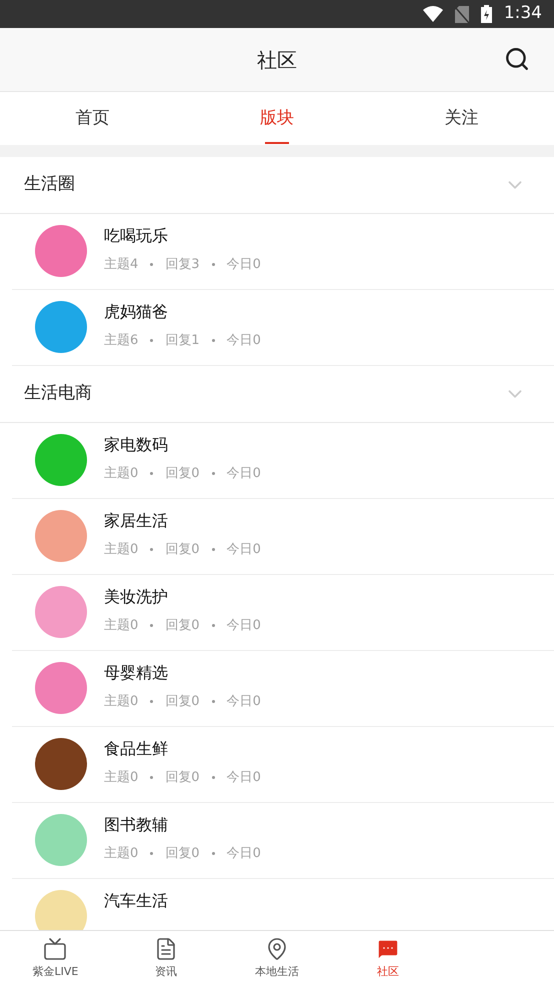 The width and height of the screenshot is (554, 986). What do you see at coordinates (432, 14) in the screenshot?
I see `wifi-icon` at bounding box center [432, 14].